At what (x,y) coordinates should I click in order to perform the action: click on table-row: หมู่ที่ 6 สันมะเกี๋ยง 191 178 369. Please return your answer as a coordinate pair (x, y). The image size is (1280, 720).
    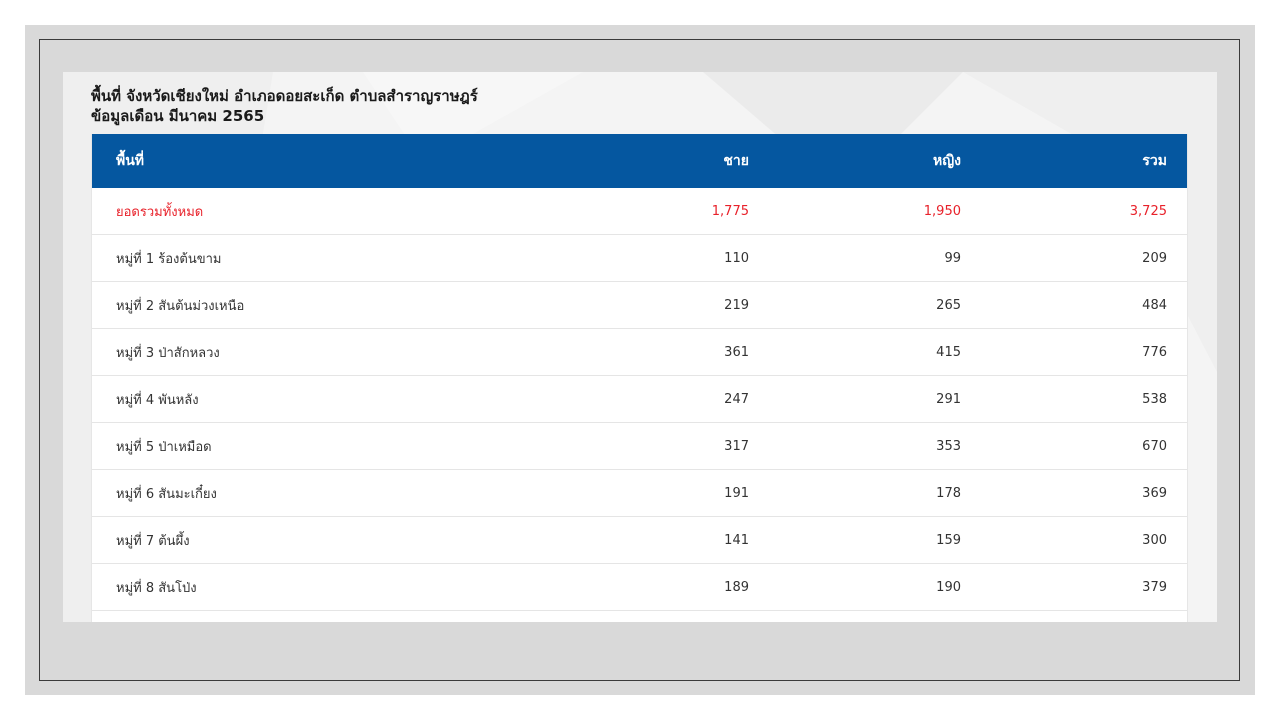
    Looking at the image, I should click on (639, 493).